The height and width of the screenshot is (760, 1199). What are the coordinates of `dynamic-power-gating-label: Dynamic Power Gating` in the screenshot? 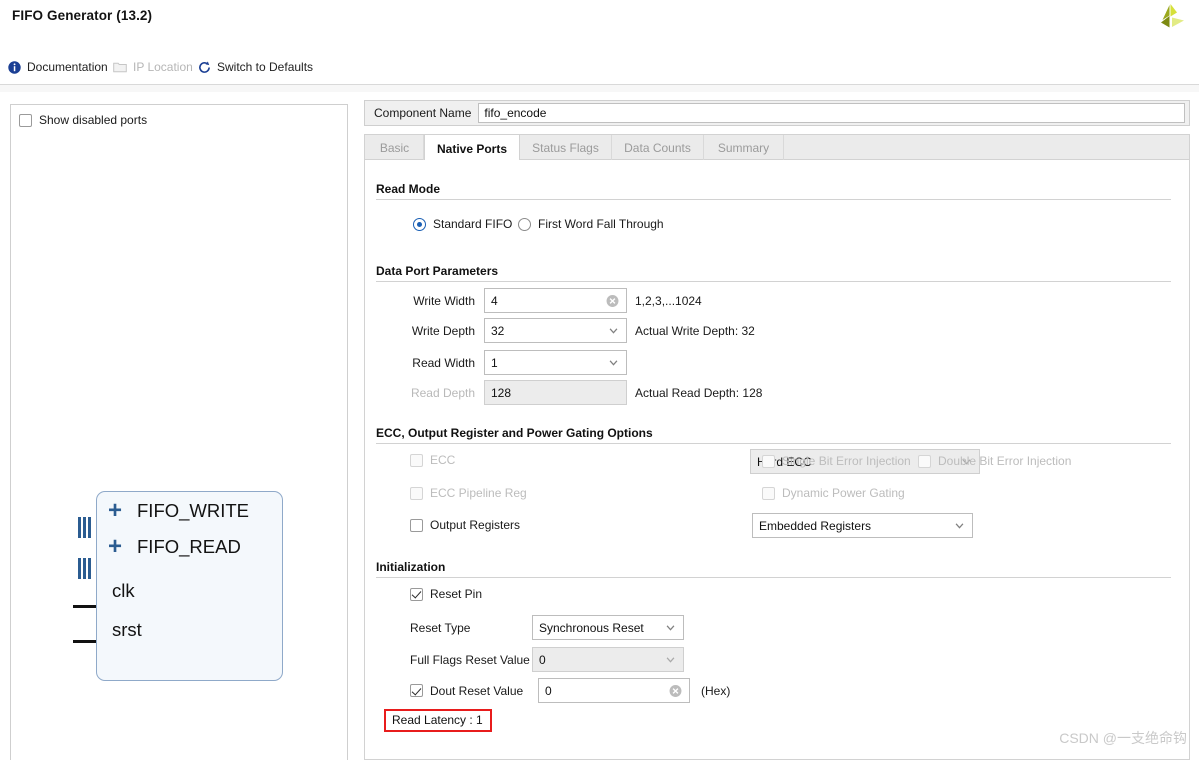 It's located at (843, 493).